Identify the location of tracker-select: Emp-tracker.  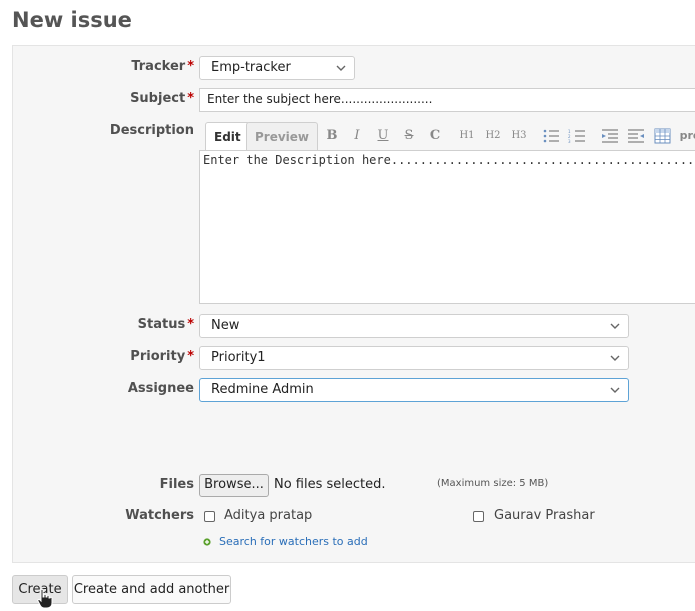
(277, 68).